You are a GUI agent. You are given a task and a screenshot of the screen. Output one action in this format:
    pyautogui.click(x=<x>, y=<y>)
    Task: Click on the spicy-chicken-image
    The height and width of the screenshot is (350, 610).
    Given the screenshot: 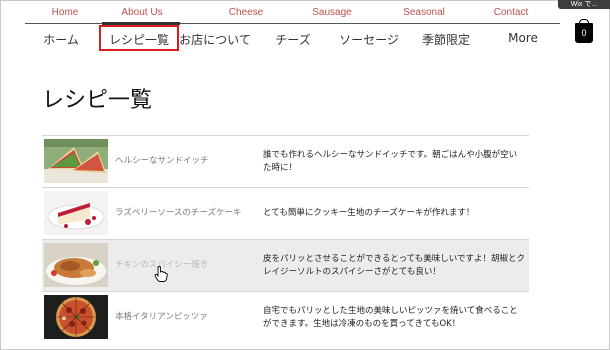 What is the action you would take?
    pyautogui.click(x=76, y=265)
    